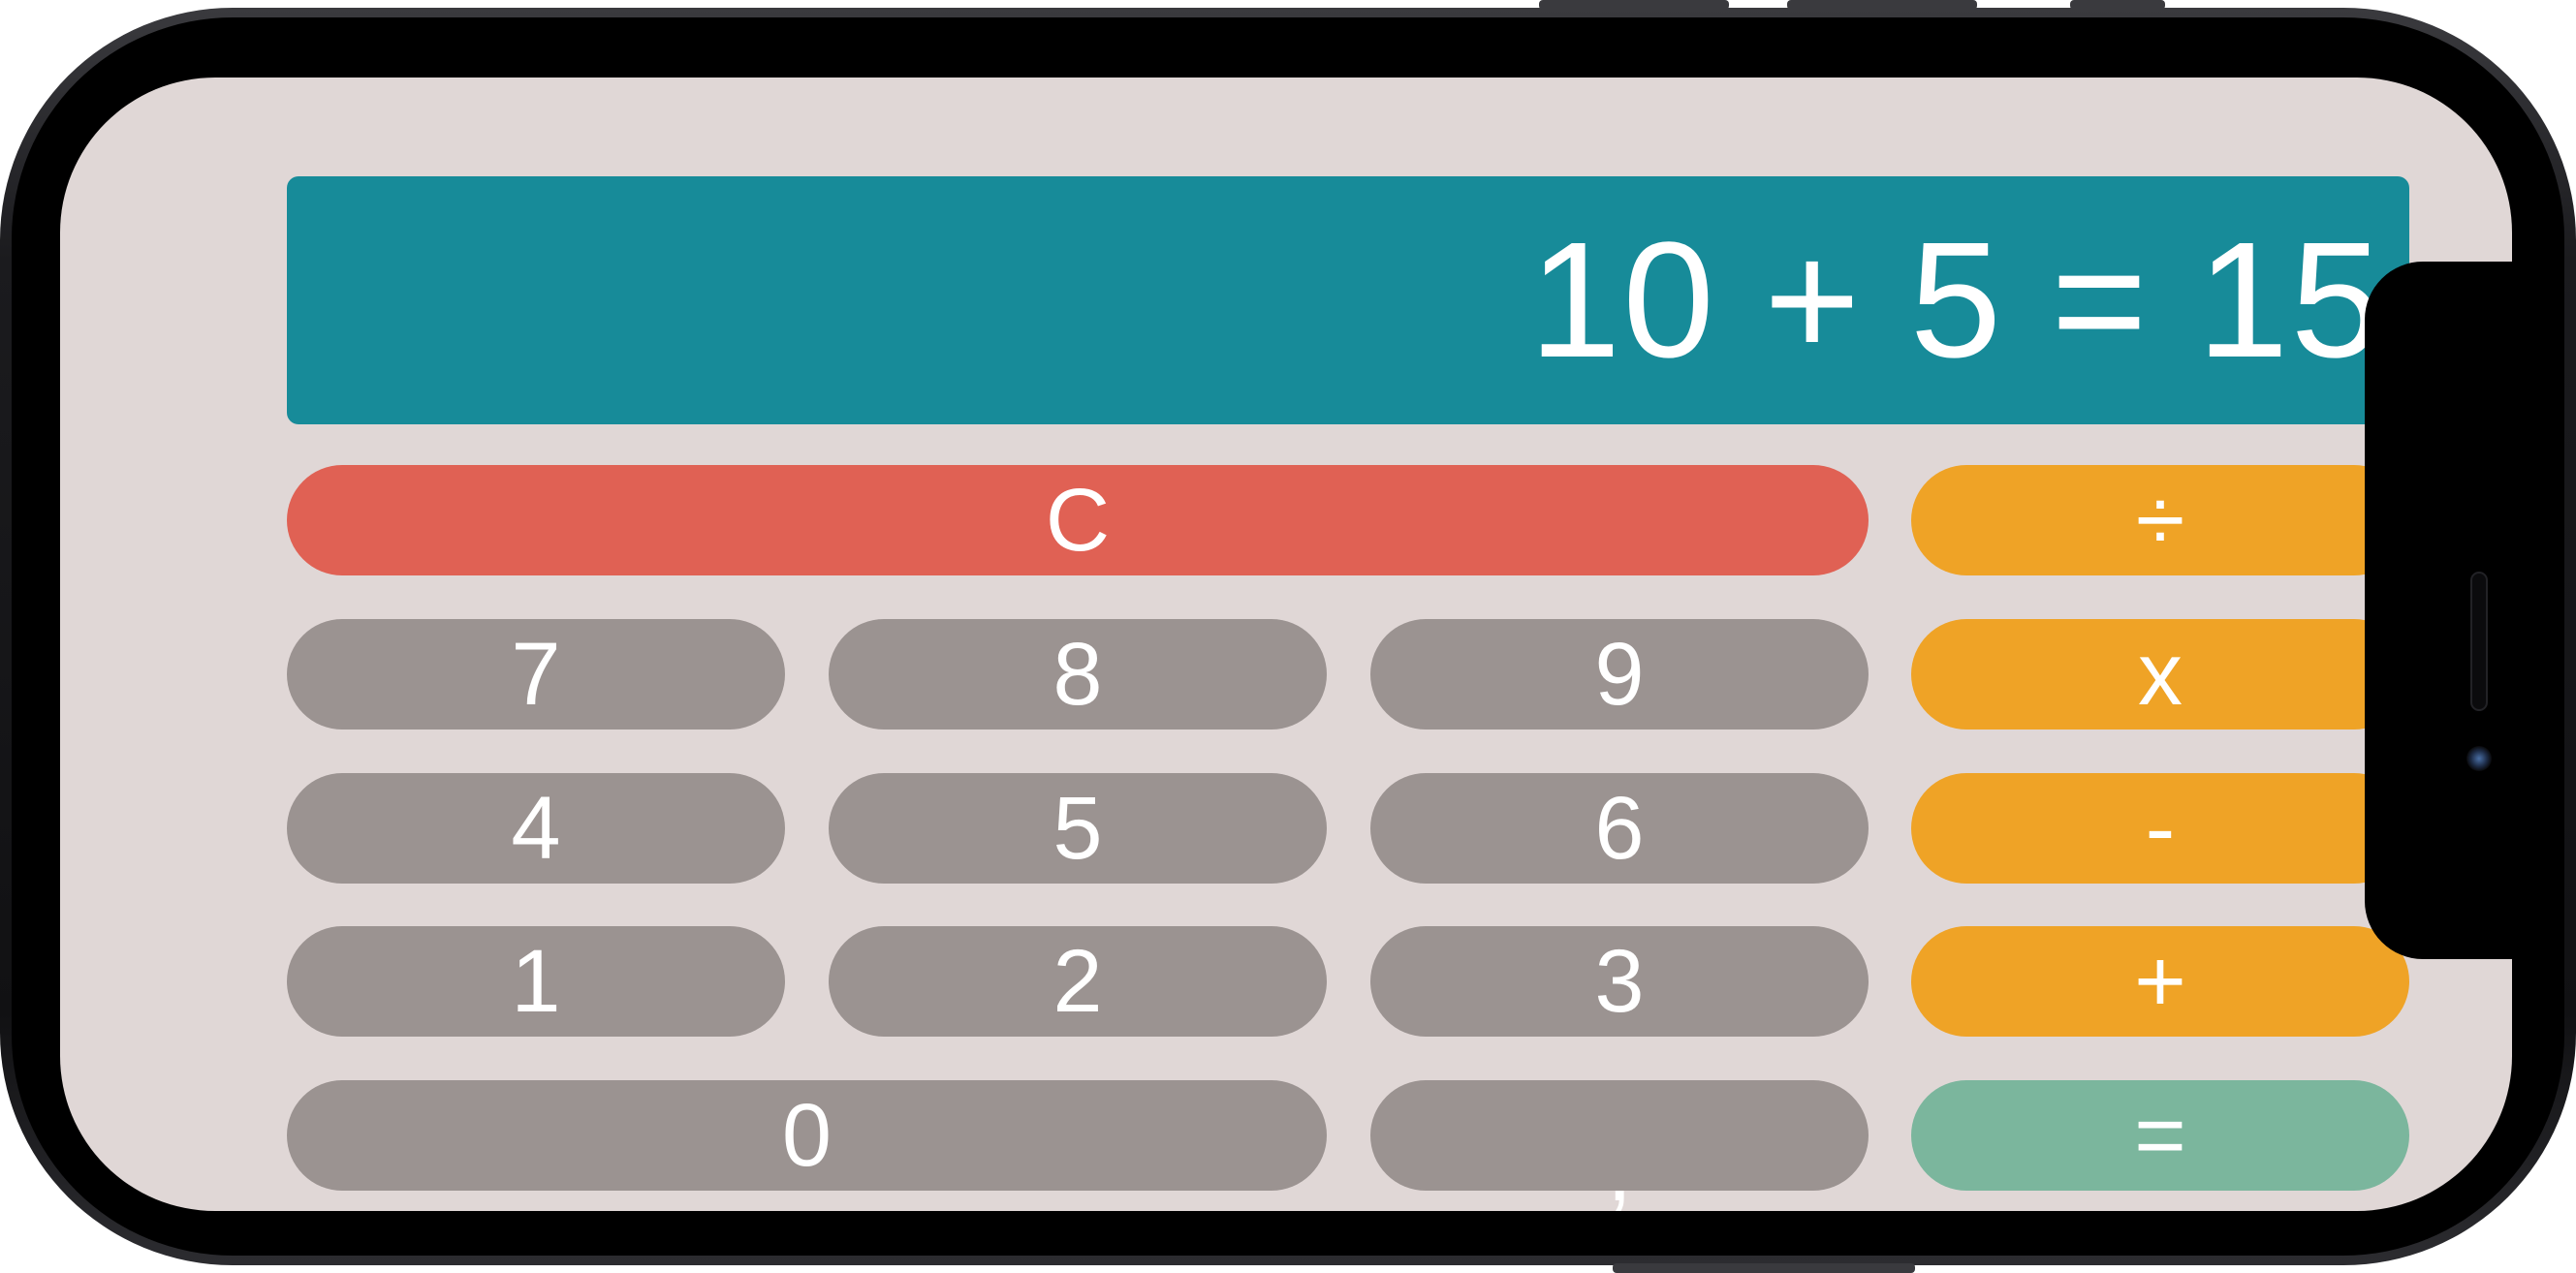 The width and height of the screenshot is (2576, 1273). What do you see at coordinates (2479, 758) in the screenshot?
I see `front-camera-icon` at bounding box center [2479, 758].